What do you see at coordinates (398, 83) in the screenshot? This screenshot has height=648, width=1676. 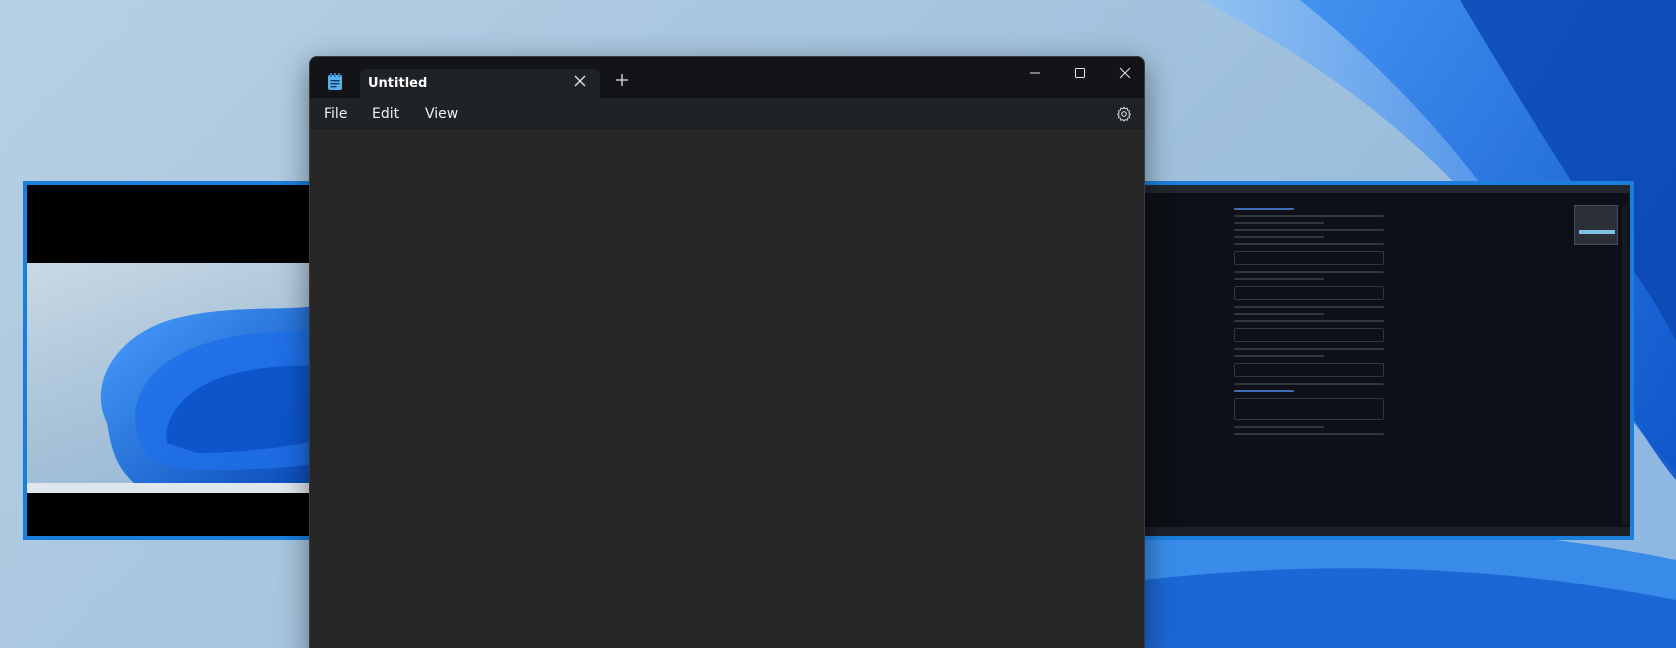 I see `tab-title: Untitled` at bounding box center [398, 83].